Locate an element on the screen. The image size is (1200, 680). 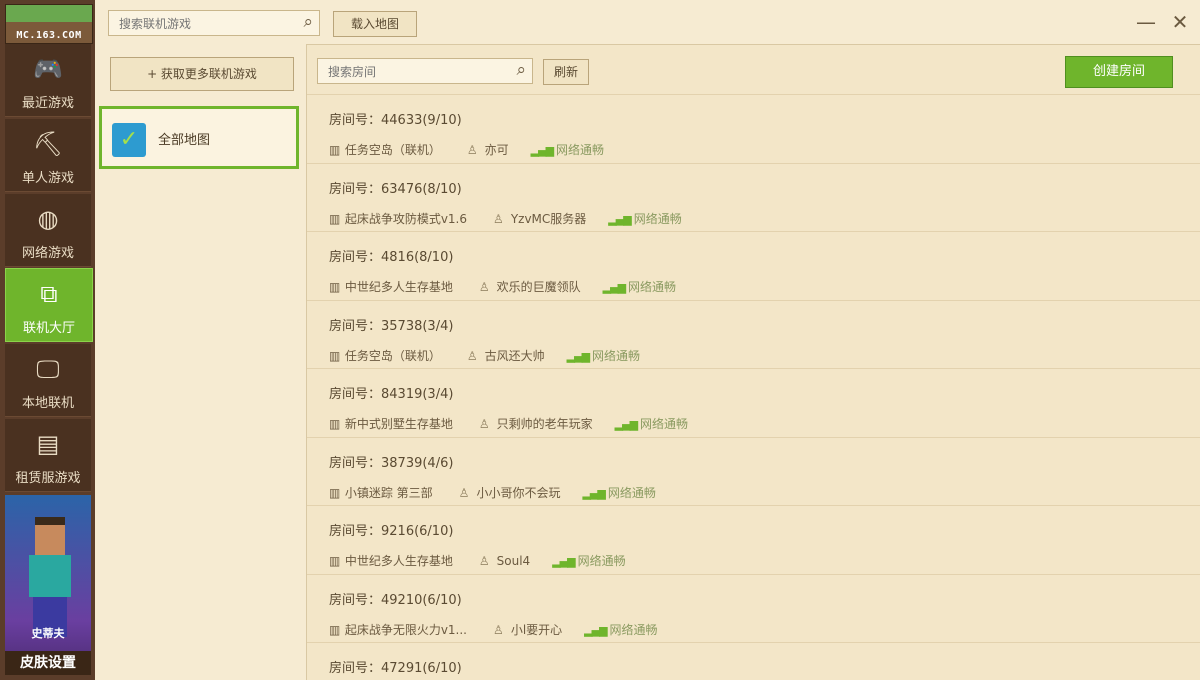
room-number: 房间号：44633(9/10) is located at coordinates (395, 120).